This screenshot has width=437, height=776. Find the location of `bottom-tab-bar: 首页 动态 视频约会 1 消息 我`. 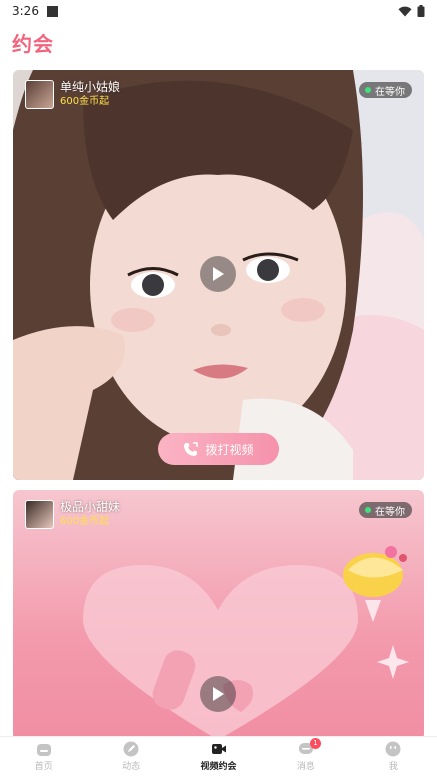

bottom-tab-bar: 首页 动态 视频约会 1 消息 我 is located at coordinates (218, 756).